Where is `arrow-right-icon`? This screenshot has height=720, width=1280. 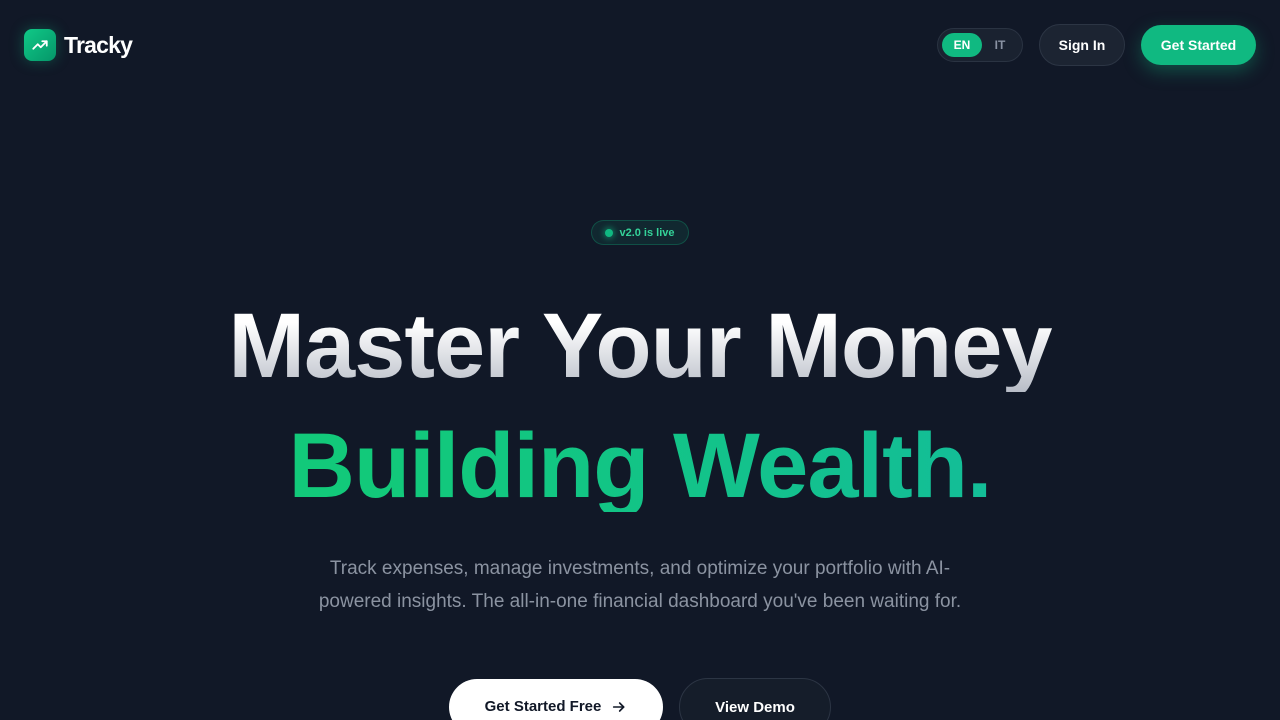 arrow-right-icon is located at coordinates (619, 707).